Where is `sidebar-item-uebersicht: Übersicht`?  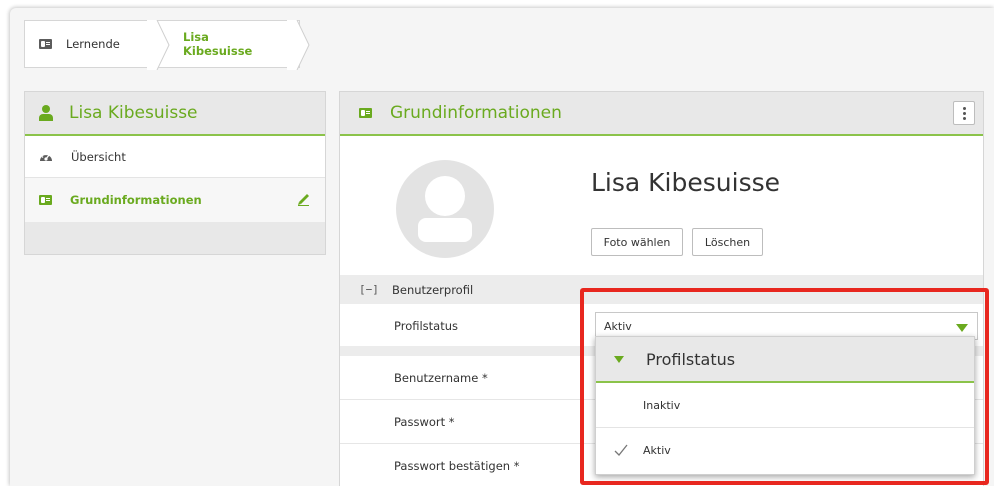 sidebar-item-uebersicht: Übersicht is located at coordinates (175, 157).